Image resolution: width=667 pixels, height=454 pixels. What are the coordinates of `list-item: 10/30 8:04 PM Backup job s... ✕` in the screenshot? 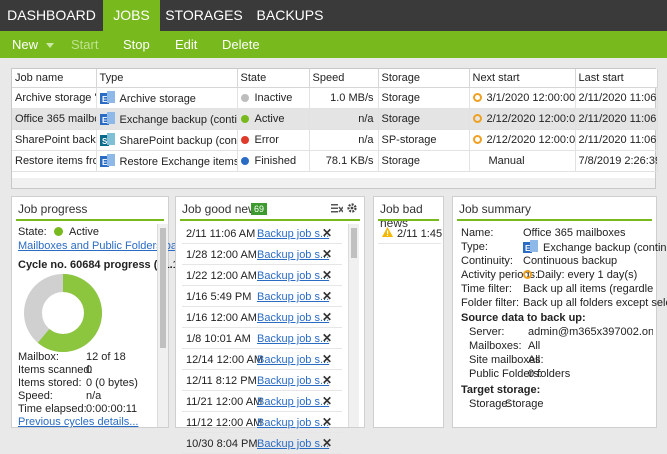 It's located at (262, 443).